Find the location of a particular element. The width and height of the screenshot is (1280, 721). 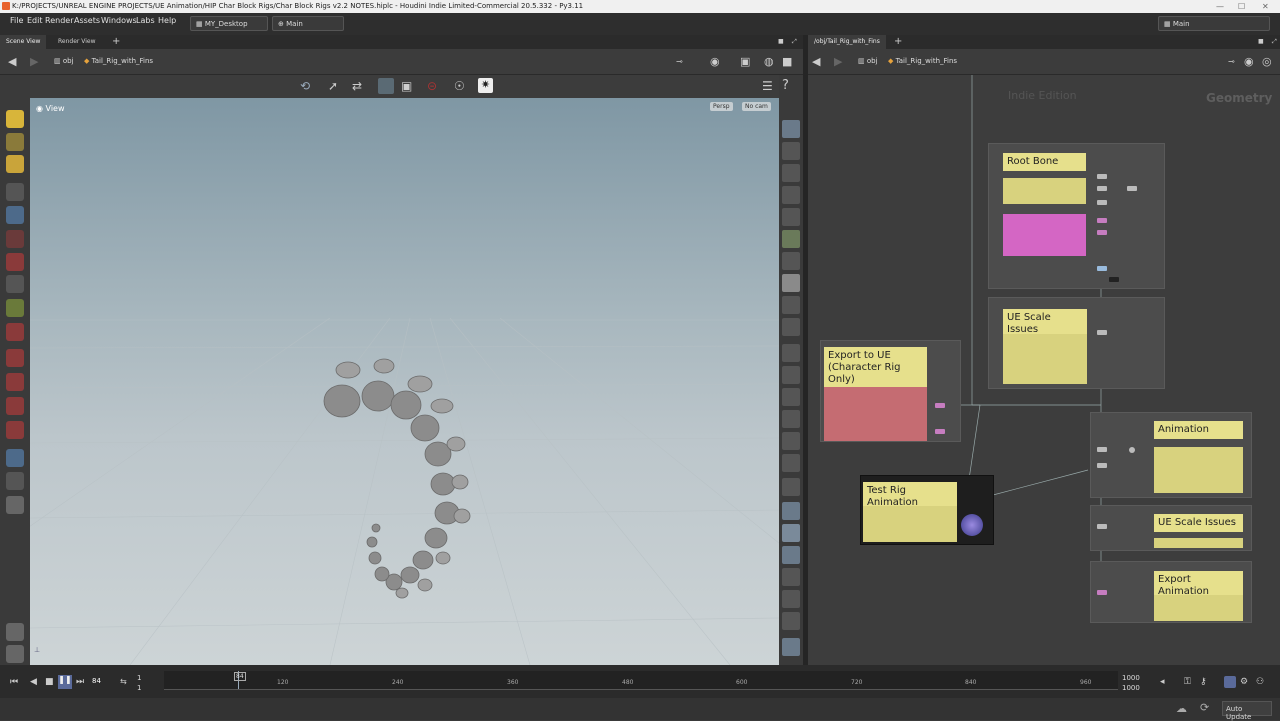

stack-icon is located at coordinates (791, 621).